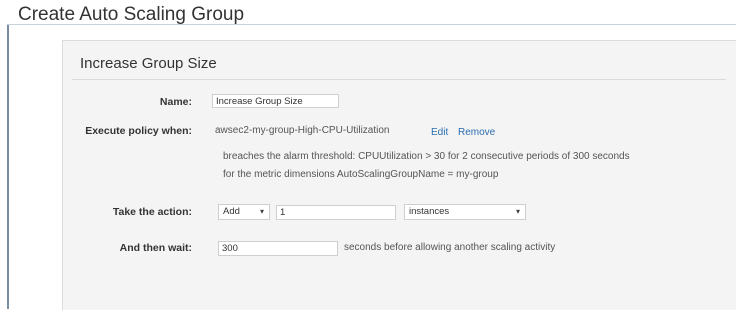 Image resolution: width=736 pixels, height=310 pixels. Describe the element at coordinates (476, 132) in the screenshot. I see `remove-alarm-link: Remove` at that location.